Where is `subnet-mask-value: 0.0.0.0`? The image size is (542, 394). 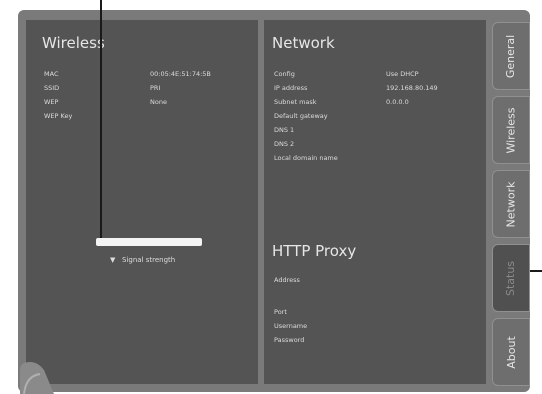
subnet-mask-value: 0.0.0.0 is located at coordinates (397, 102).